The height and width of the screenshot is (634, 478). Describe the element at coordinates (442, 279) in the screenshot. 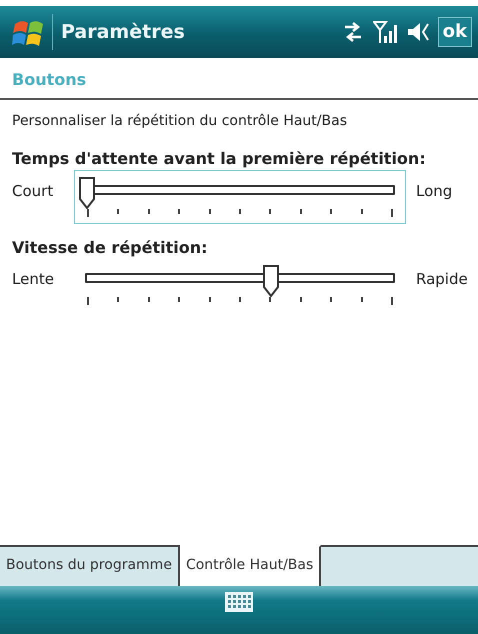

I see `max-label: Rapide` at that location.